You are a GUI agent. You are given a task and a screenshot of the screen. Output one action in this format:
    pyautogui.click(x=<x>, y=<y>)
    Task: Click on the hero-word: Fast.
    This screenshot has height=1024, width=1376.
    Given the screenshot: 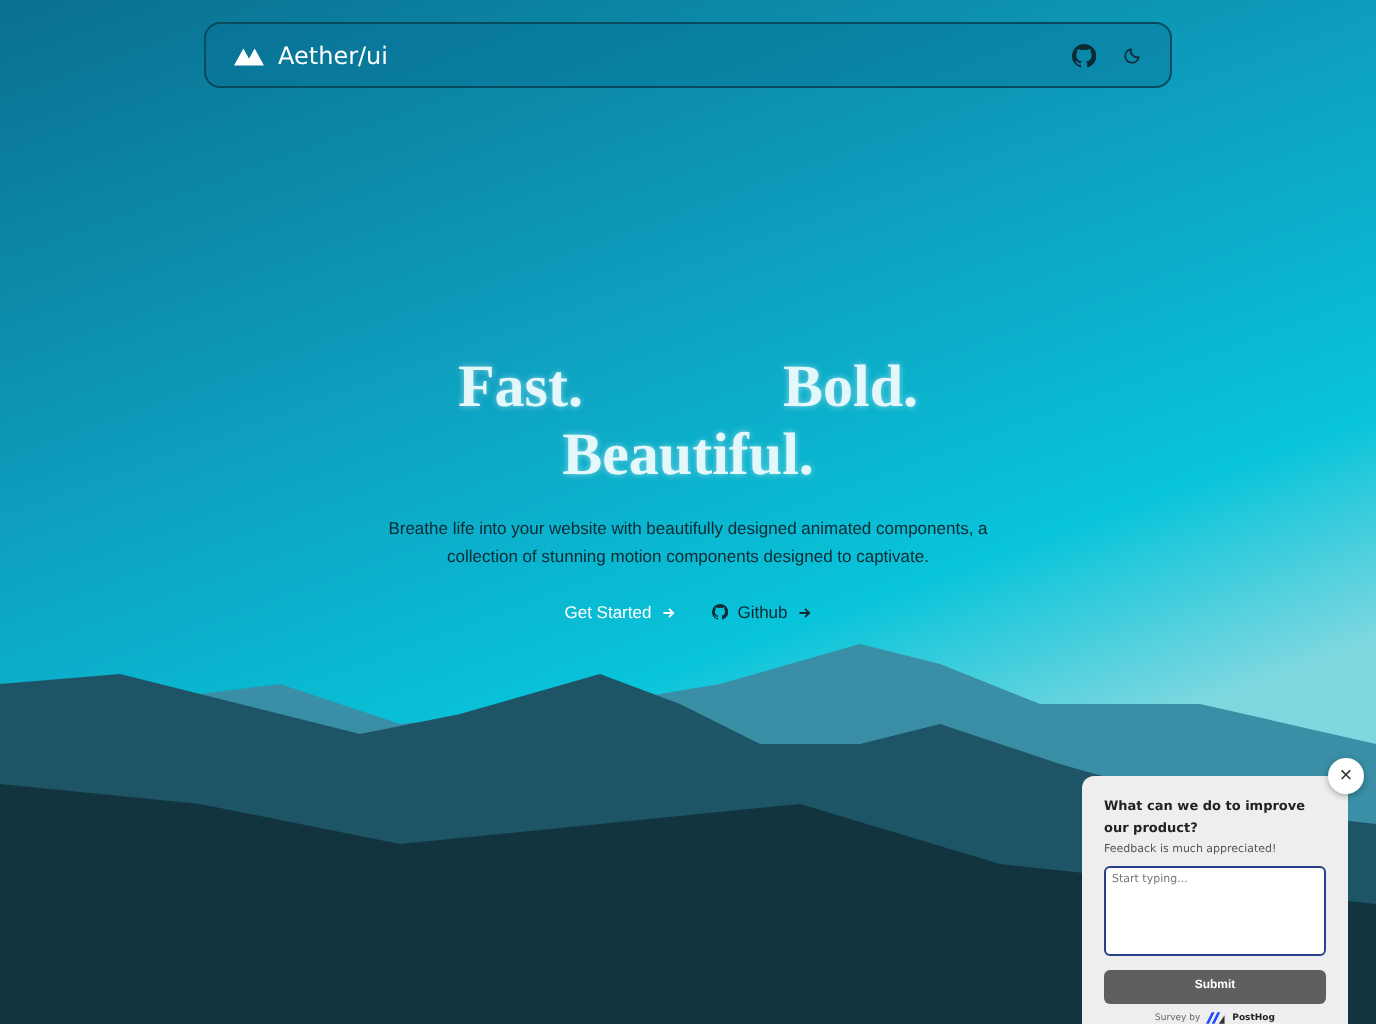 What is the action you would take?
    pyautogui.click(x=520, y=388)
    